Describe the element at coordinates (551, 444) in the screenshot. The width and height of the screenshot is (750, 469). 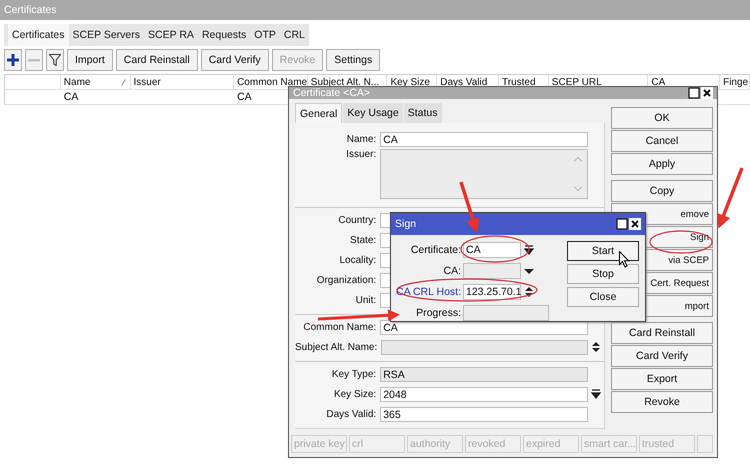
I see `status-cell: expired` at that location.